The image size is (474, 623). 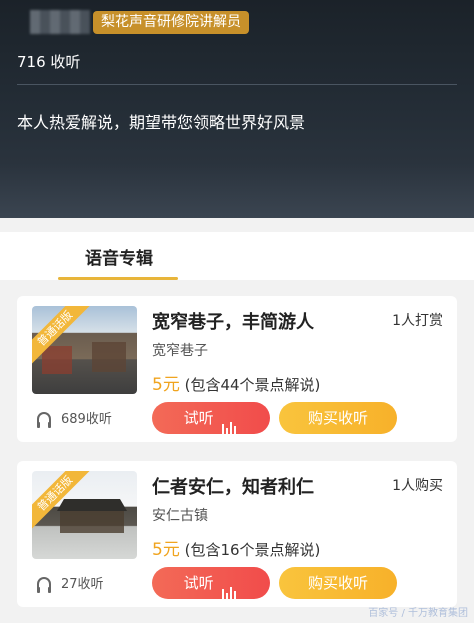 What do you see at coordinates (74, 418) in the screenshot?
I see `play-count: 689收听` at bounding box center [74, 418].